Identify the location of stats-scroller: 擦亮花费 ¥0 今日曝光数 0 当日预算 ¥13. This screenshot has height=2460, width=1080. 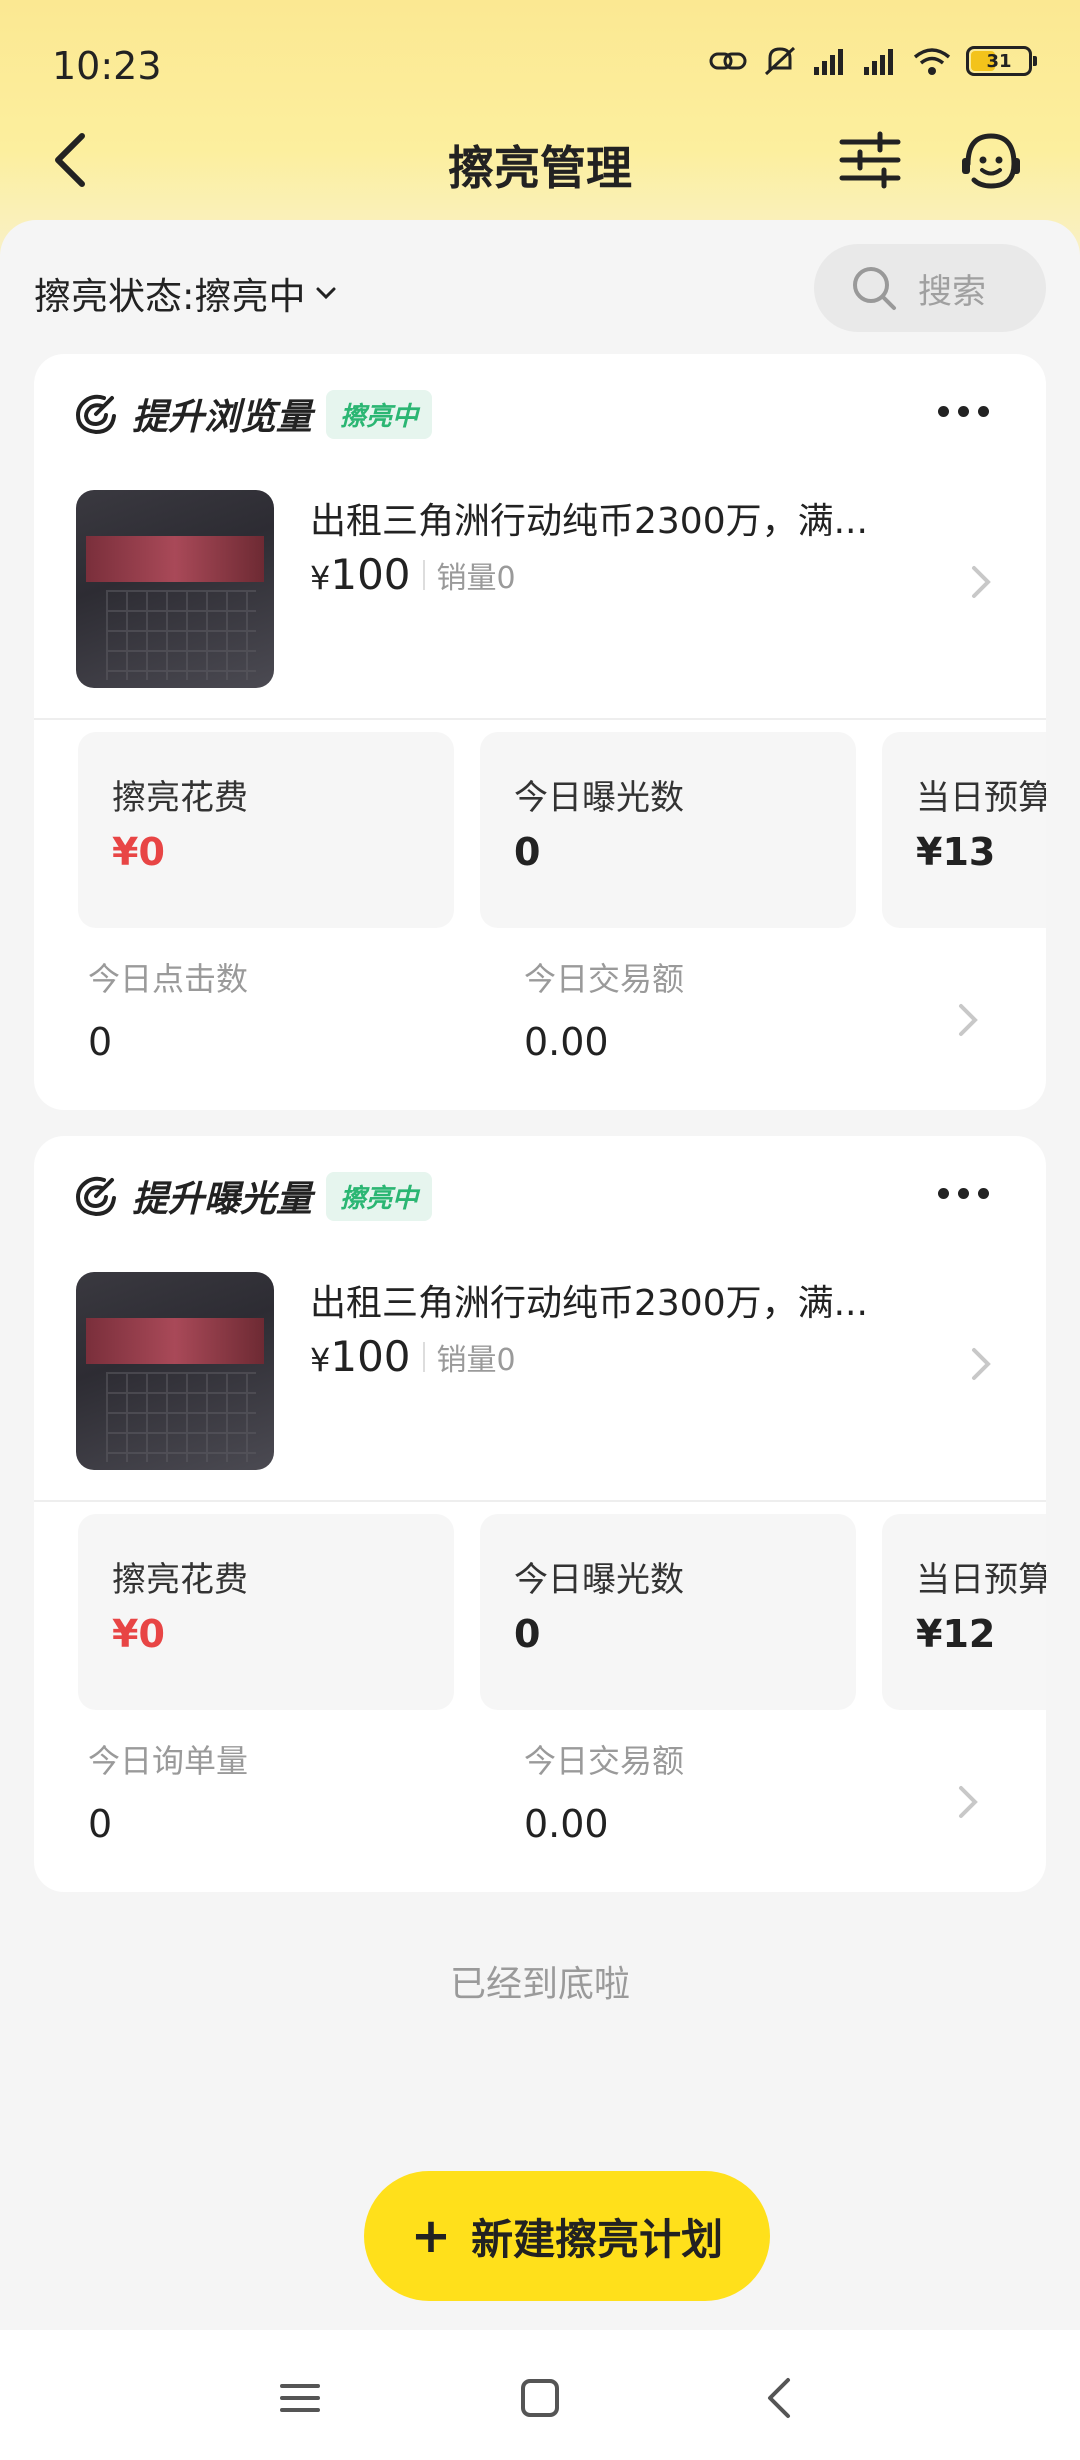
(562, 830).